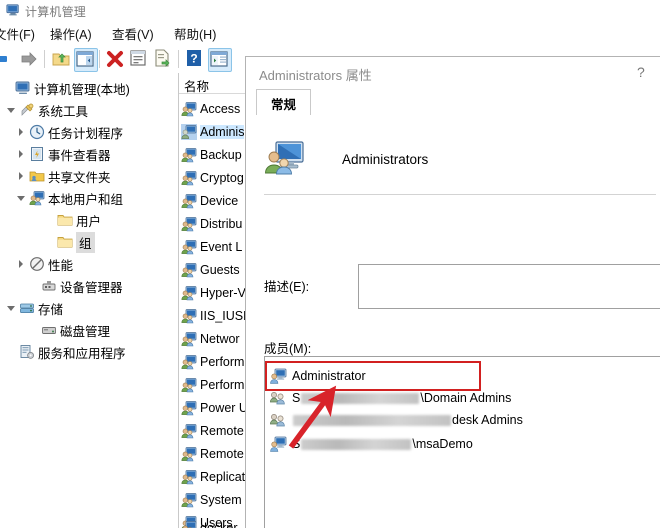 The height and width of the screenshot is (528, 660). Describe the element at coordinates (401, 398) in the screenshot. I see `member-name: S \Domain Admins` at that location.